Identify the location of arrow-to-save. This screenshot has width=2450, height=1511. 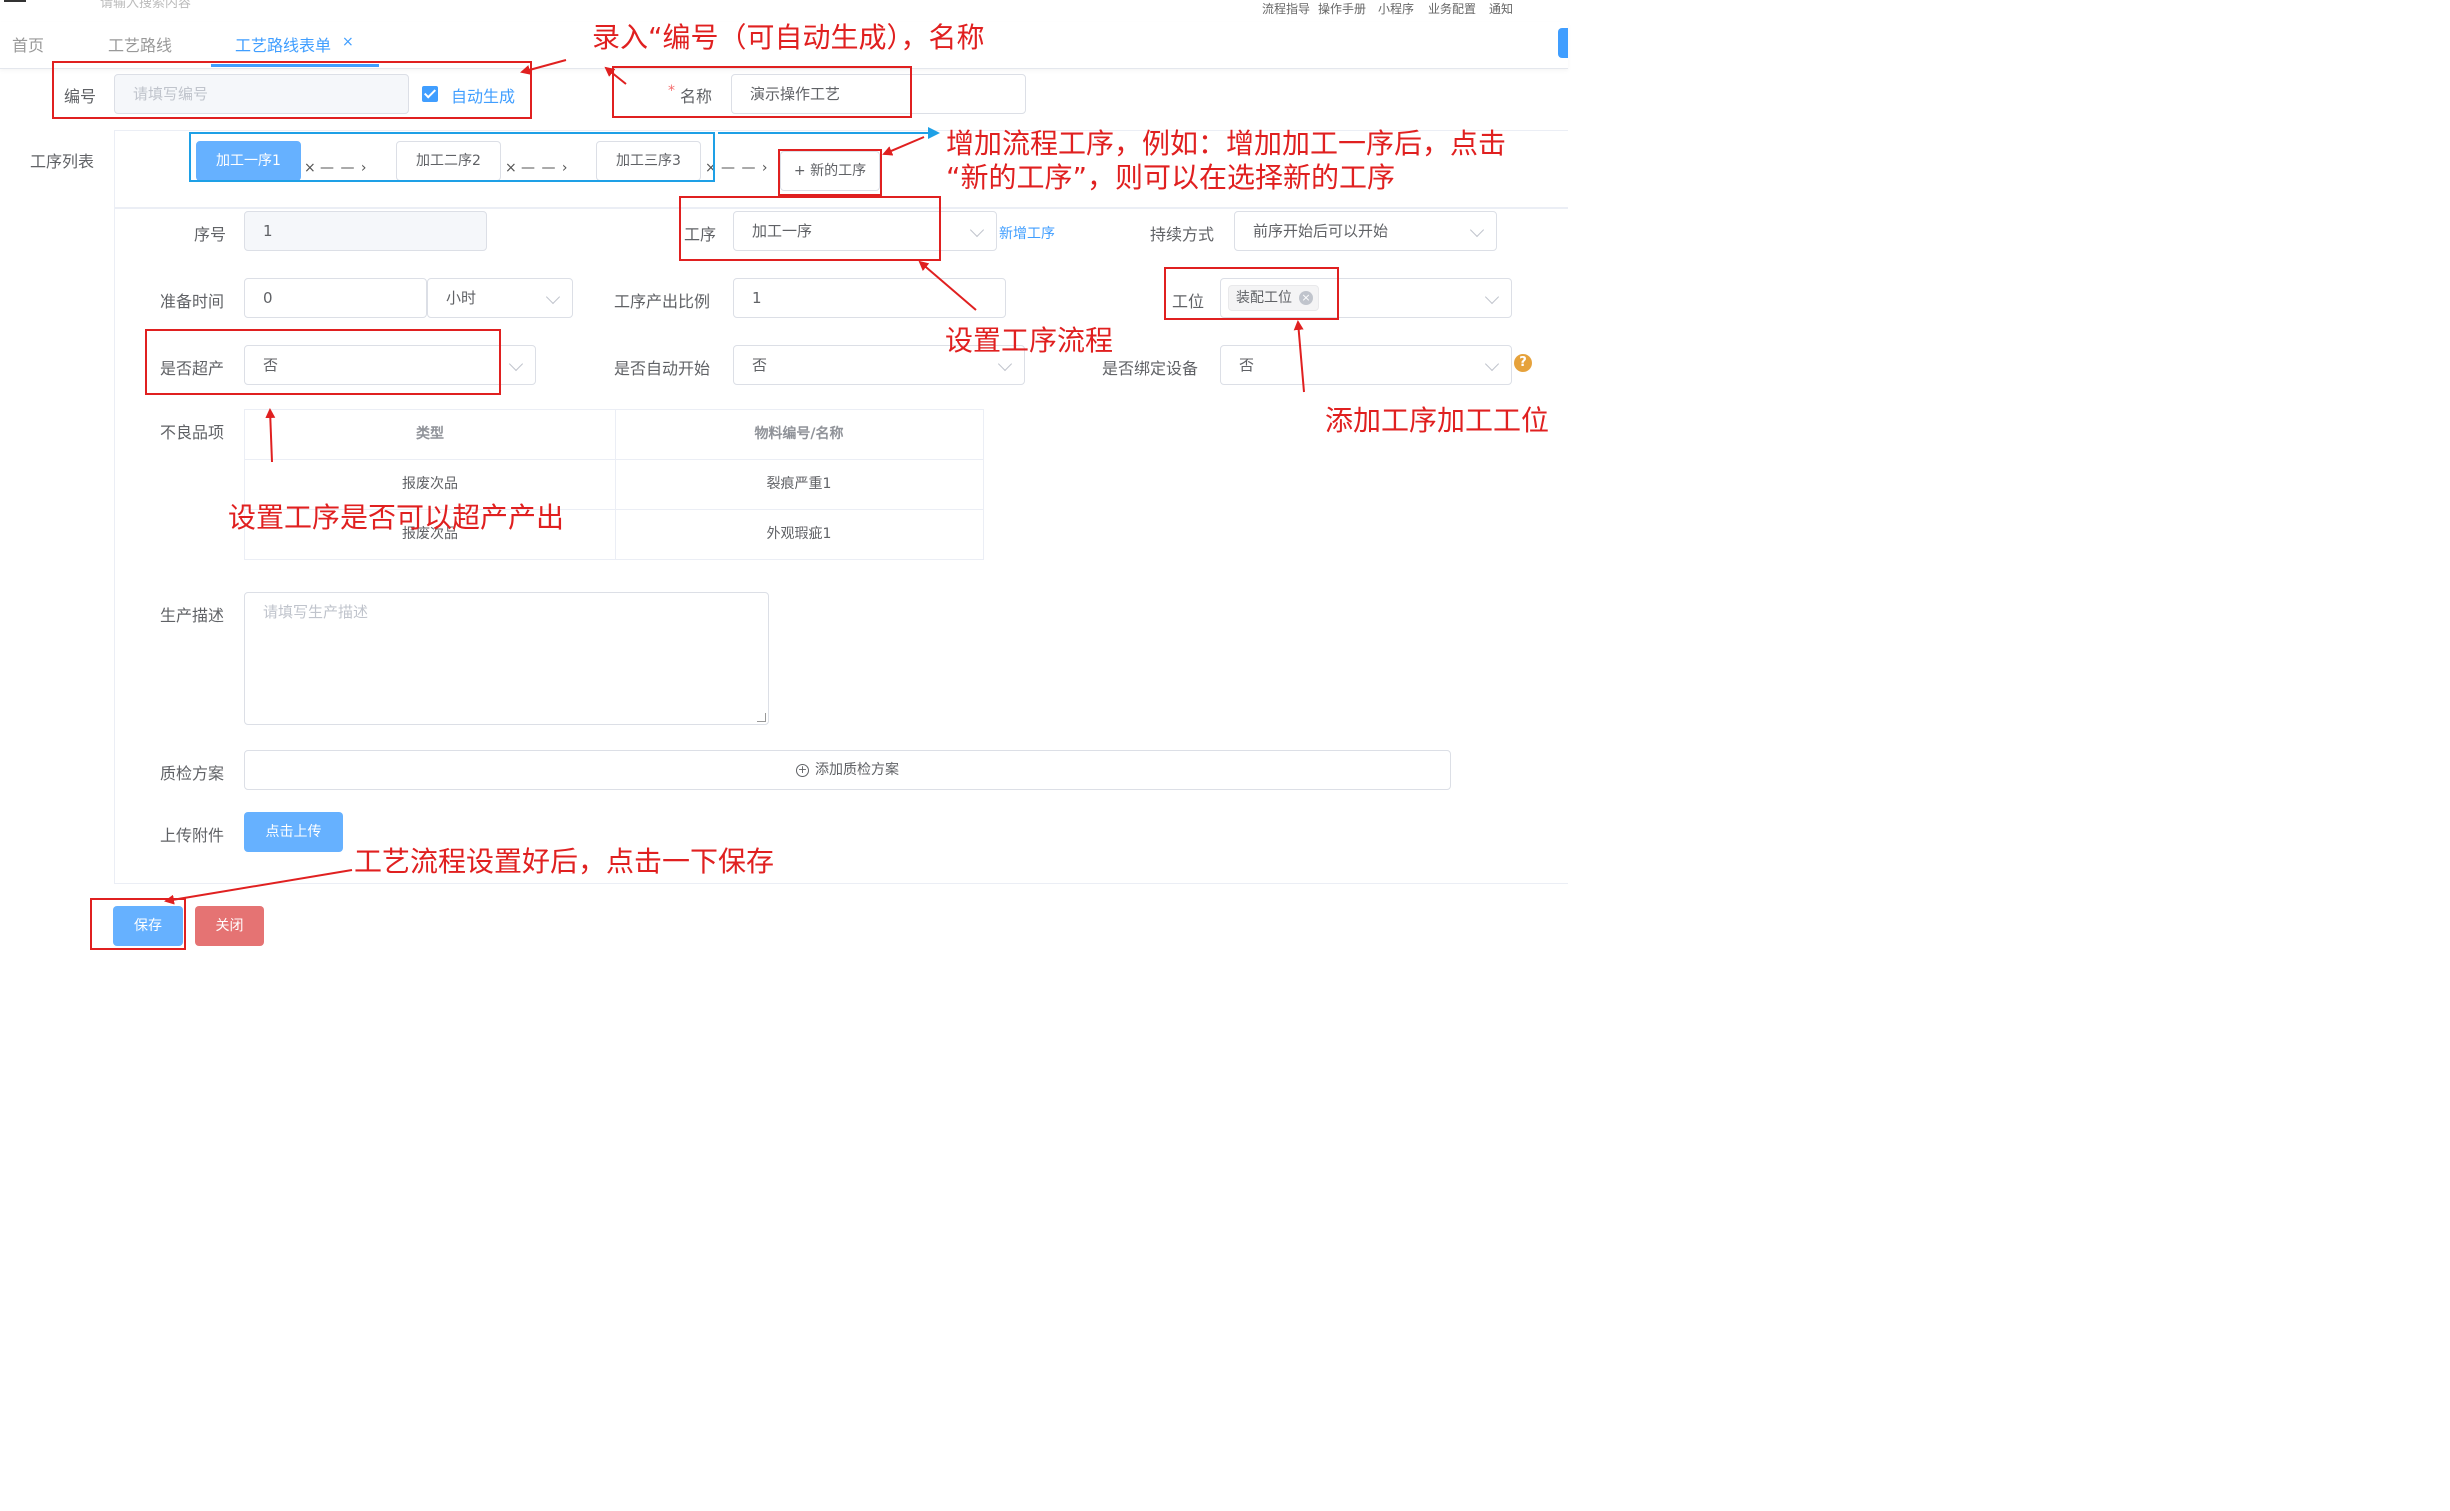
(258, 887).